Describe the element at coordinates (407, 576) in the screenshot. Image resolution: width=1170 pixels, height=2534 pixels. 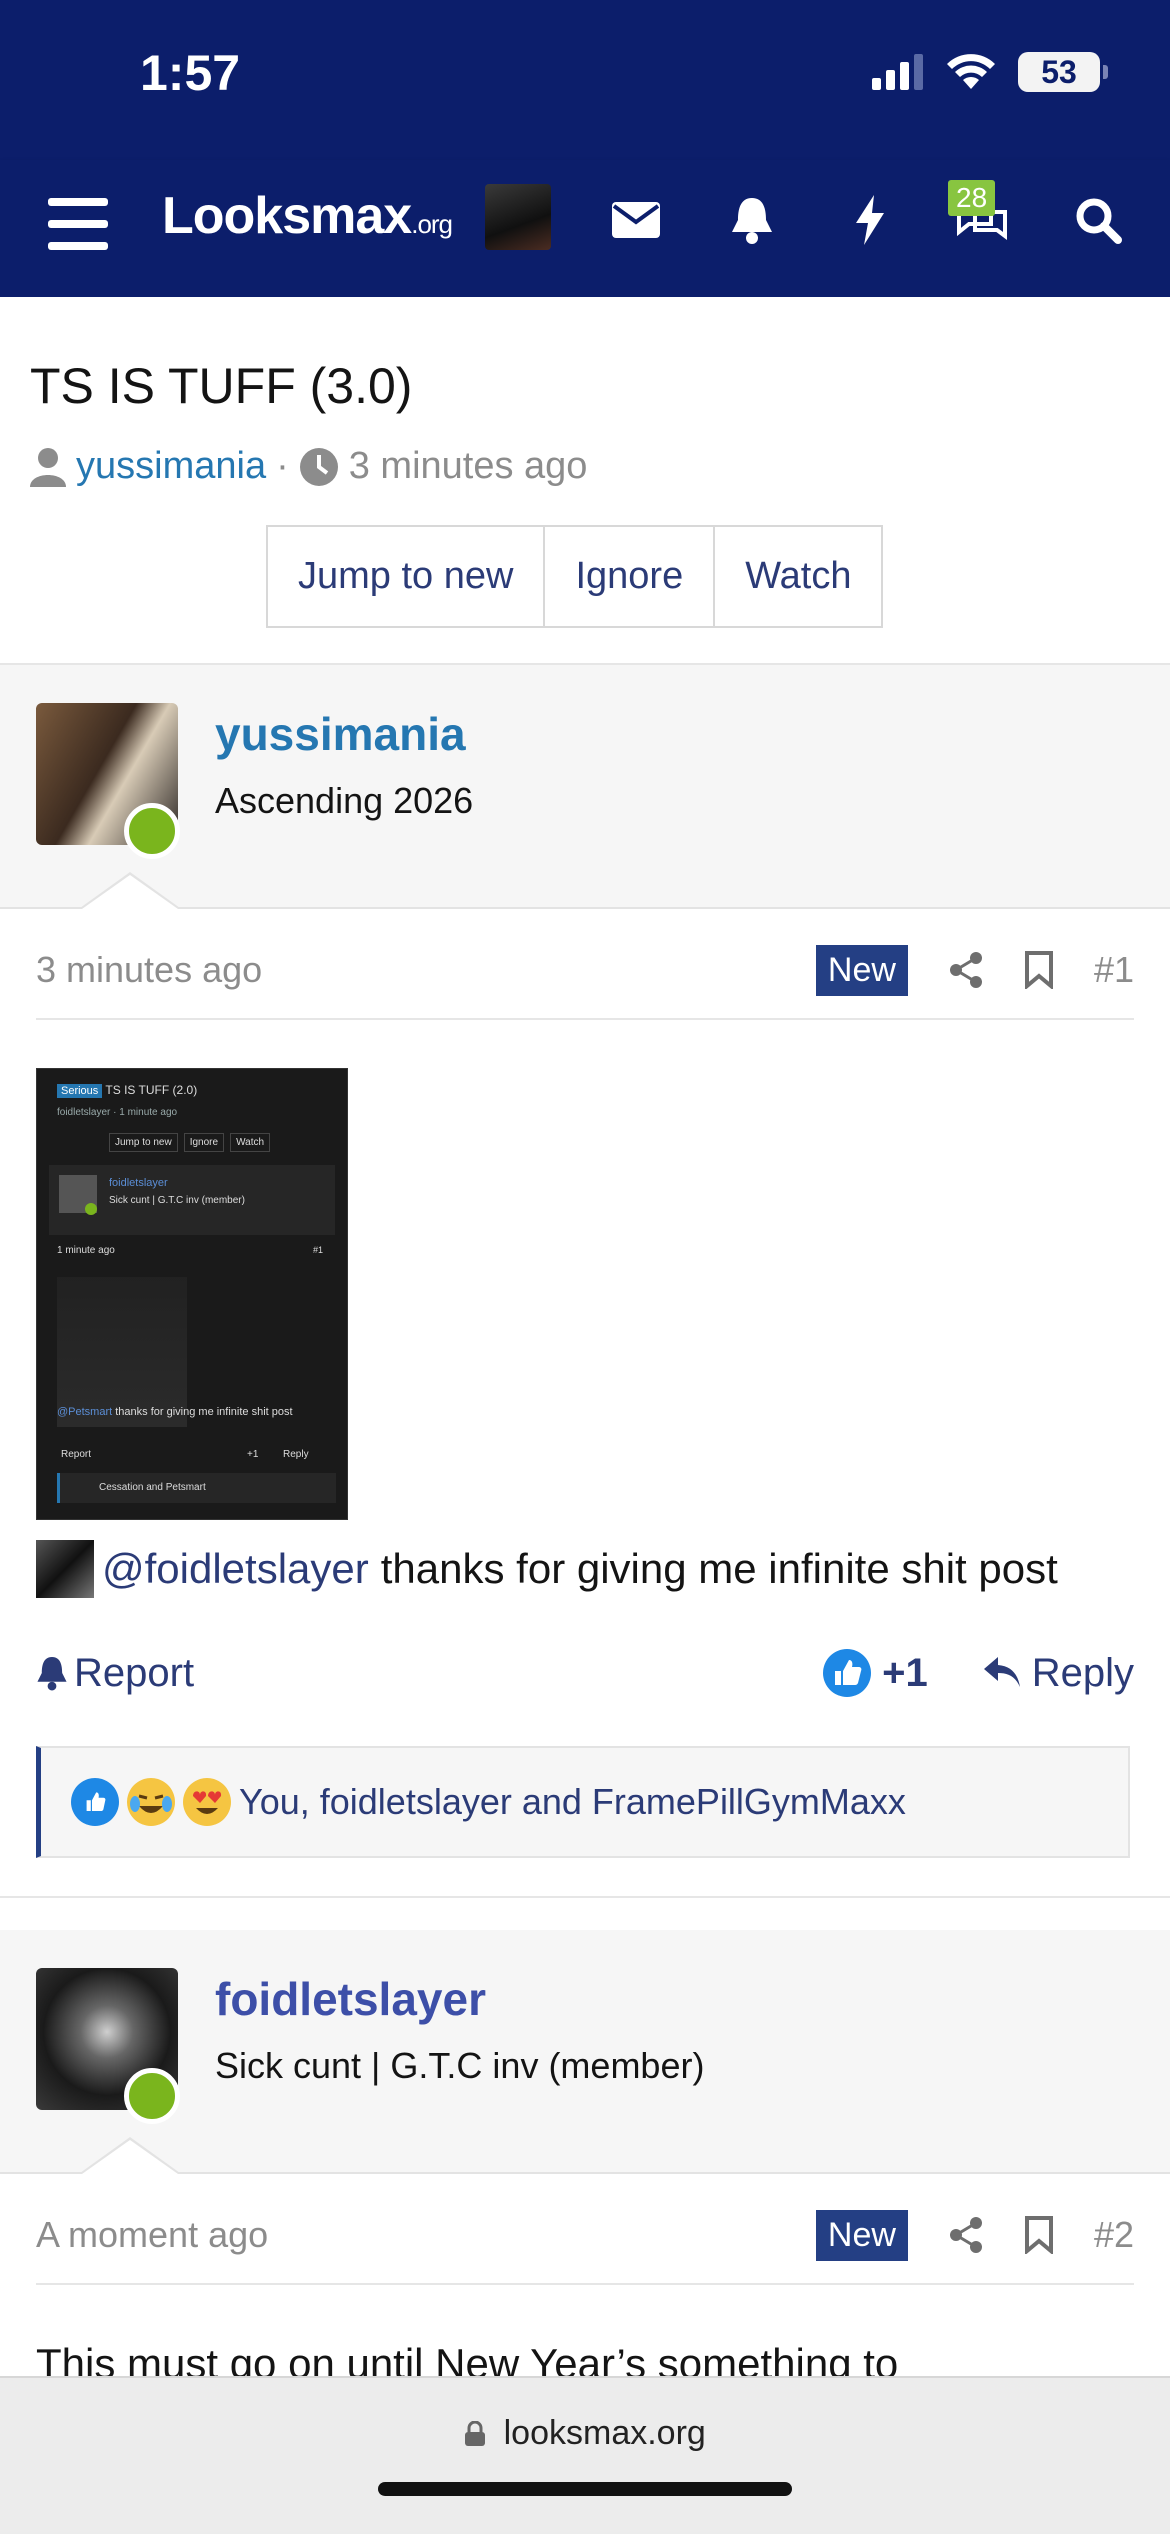
I see `jump-to-new-button: Jump to new` at that location.